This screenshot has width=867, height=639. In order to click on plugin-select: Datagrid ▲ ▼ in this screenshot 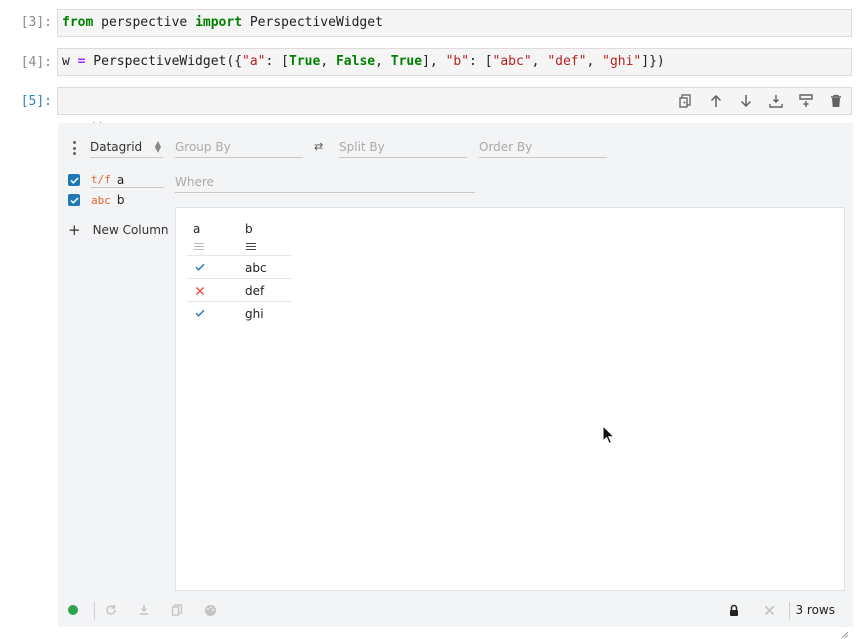, I will do `click(126, 148)`.